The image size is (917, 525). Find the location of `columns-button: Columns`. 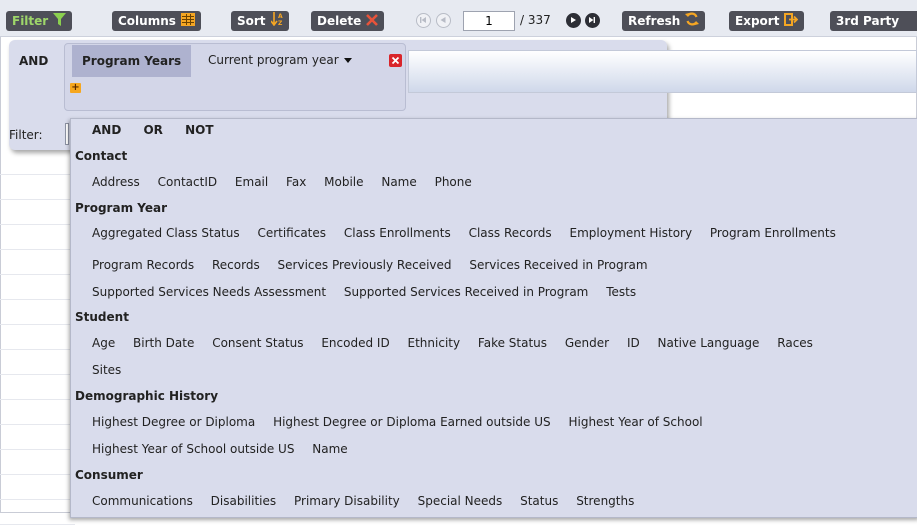

columns-button: Columns is located at coordinates (156, 21).